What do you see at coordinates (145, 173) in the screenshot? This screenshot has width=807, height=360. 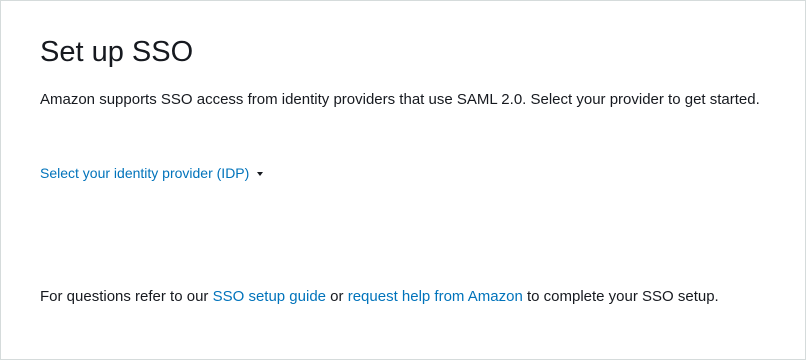 I see `idp-select-label: Select your identity provider (IDP)` at bounding box center [145, 173].